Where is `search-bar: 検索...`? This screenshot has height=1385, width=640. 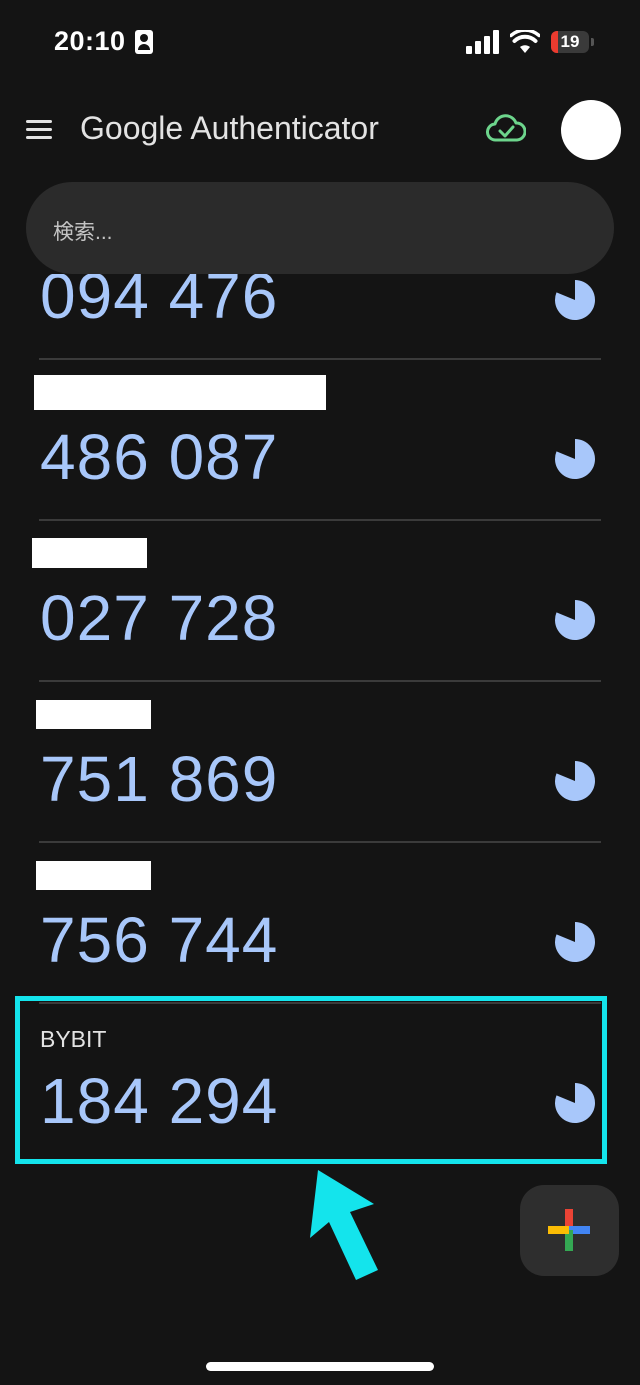 search-bar: 検索... is located at coordinates (320, 228).